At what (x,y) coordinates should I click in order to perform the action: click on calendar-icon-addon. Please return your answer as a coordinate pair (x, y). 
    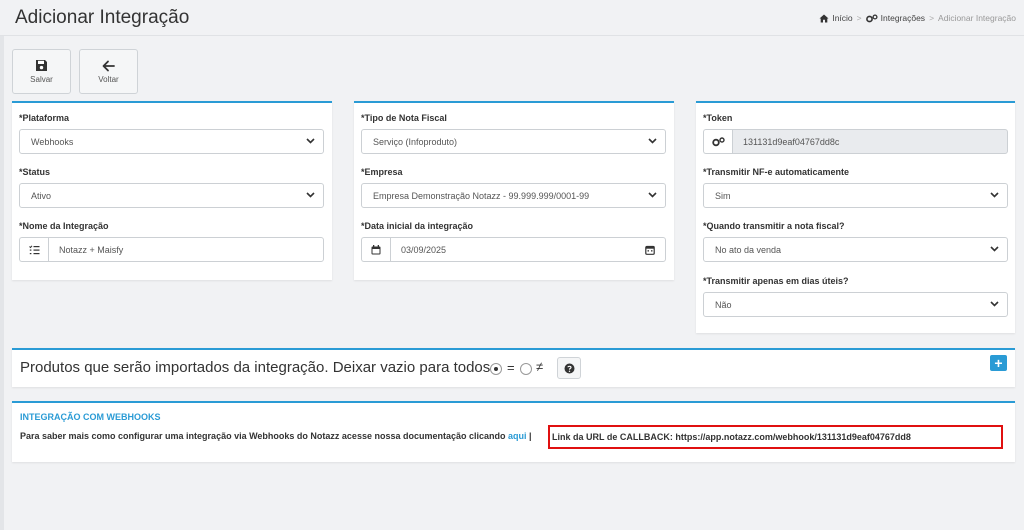
    Looking at the image, I should click on (375, 249).